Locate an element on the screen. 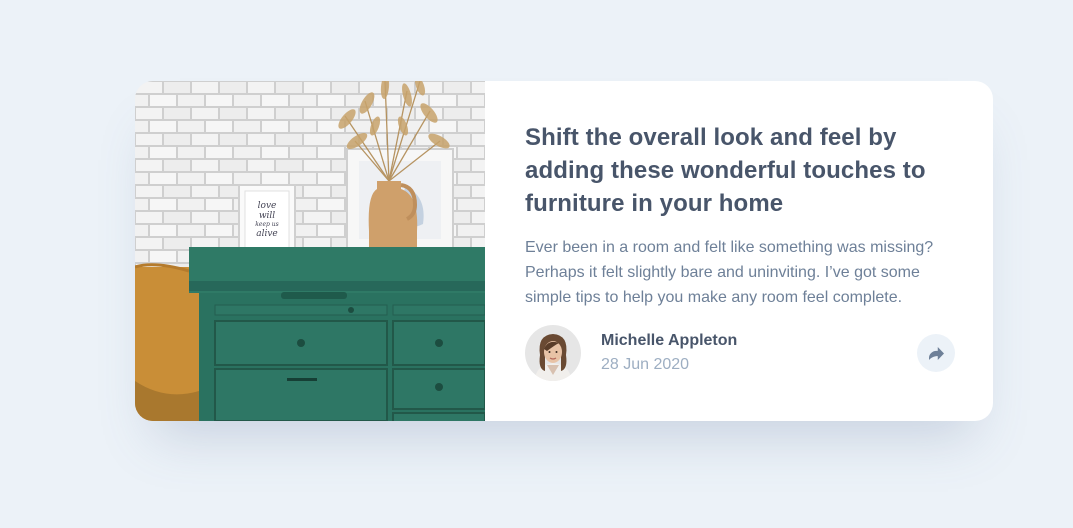 This screenshot has width=1073, height=528. svg-text: will is located at coordinates (267, 216).